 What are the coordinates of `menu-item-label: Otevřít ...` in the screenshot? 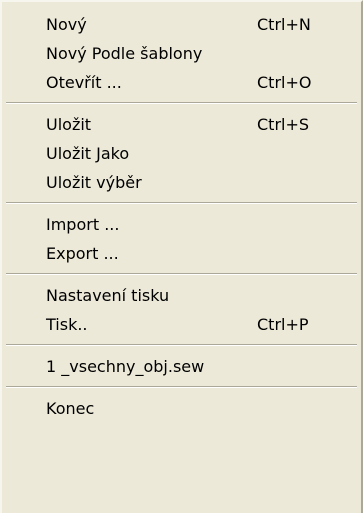 It's located at (84, 82).